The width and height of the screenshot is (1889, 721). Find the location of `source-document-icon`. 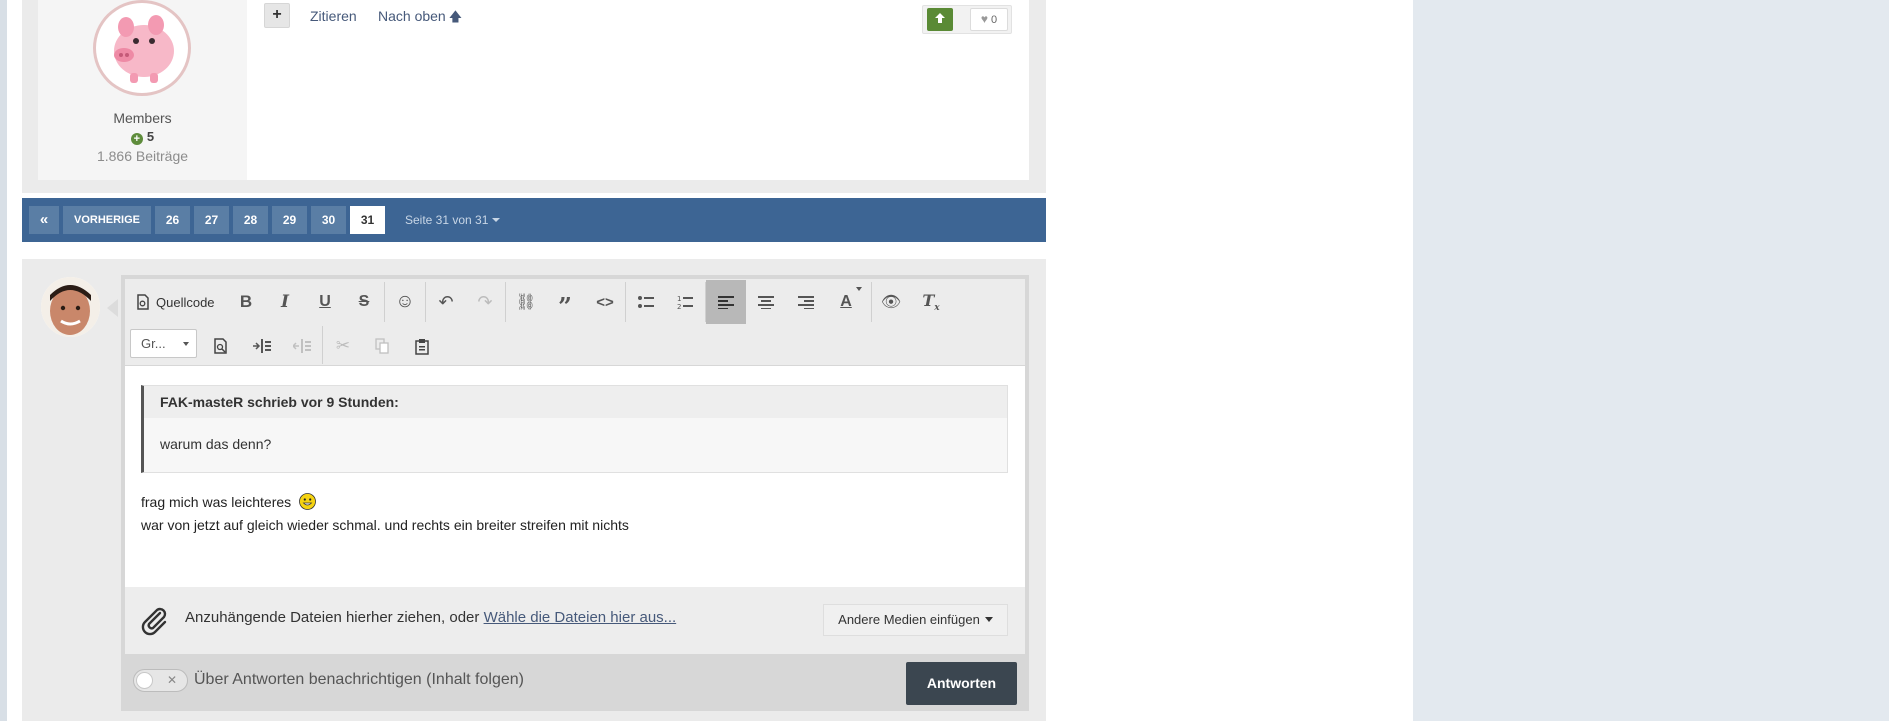

source-document-icon is located at coordinates (143, 302).